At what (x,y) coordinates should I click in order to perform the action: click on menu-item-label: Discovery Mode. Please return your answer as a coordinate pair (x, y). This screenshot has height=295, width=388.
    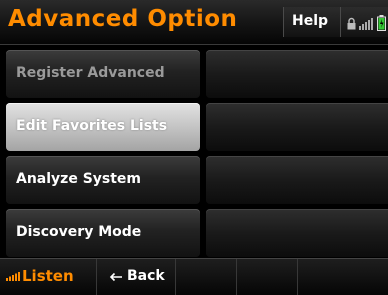
    Looking at the image, I should click on (79, 232).